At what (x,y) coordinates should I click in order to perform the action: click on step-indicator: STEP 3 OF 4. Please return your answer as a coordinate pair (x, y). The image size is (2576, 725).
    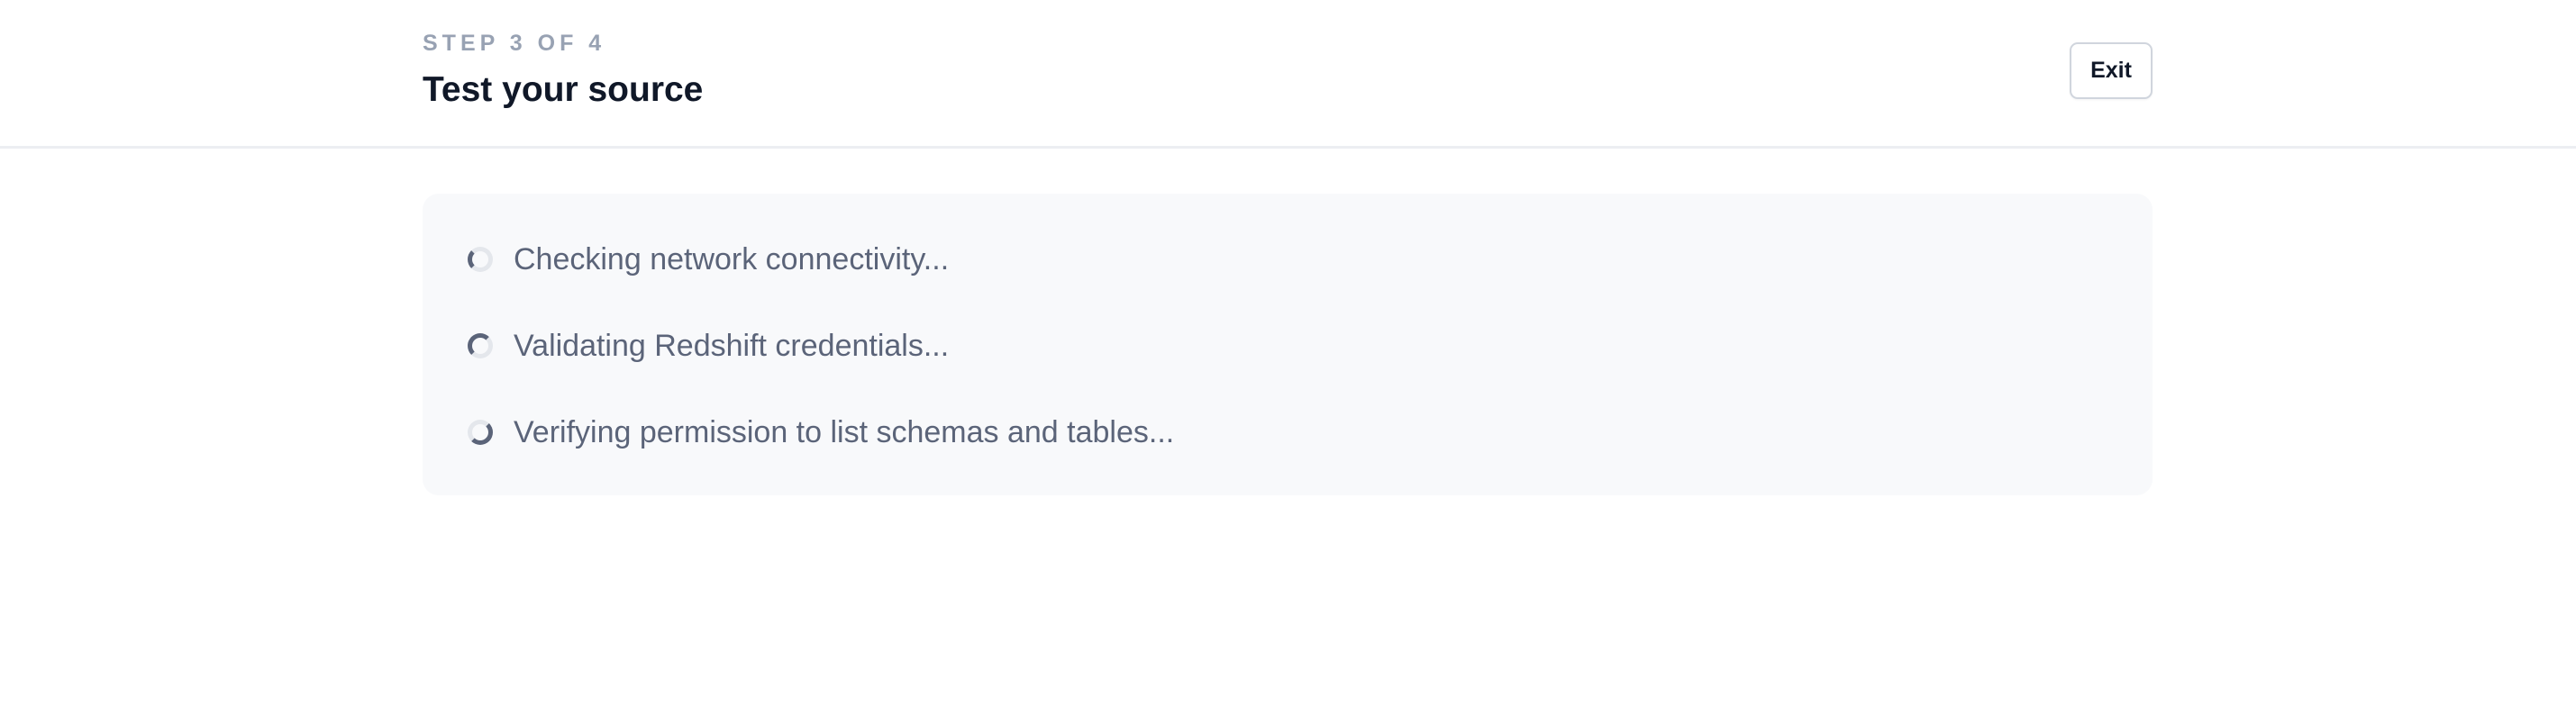
    Looking at the image, I should click on (514, 43).